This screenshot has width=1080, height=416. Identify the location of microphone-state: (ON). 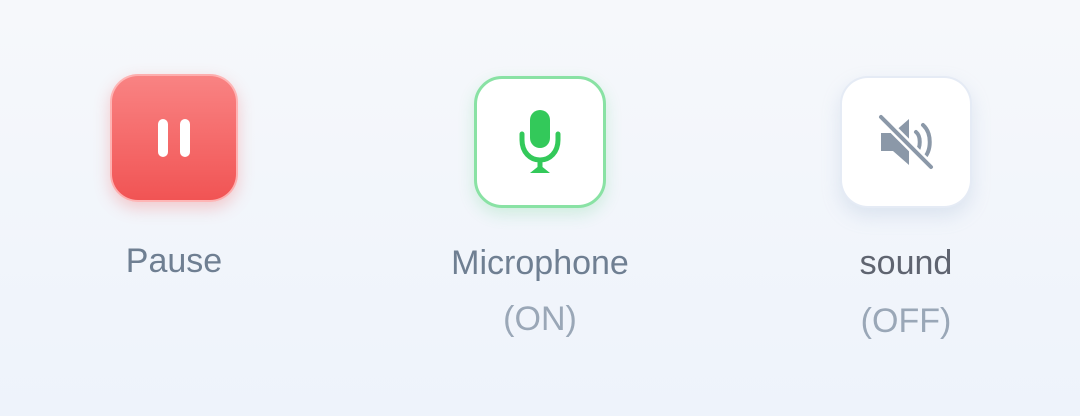
(540, 319).